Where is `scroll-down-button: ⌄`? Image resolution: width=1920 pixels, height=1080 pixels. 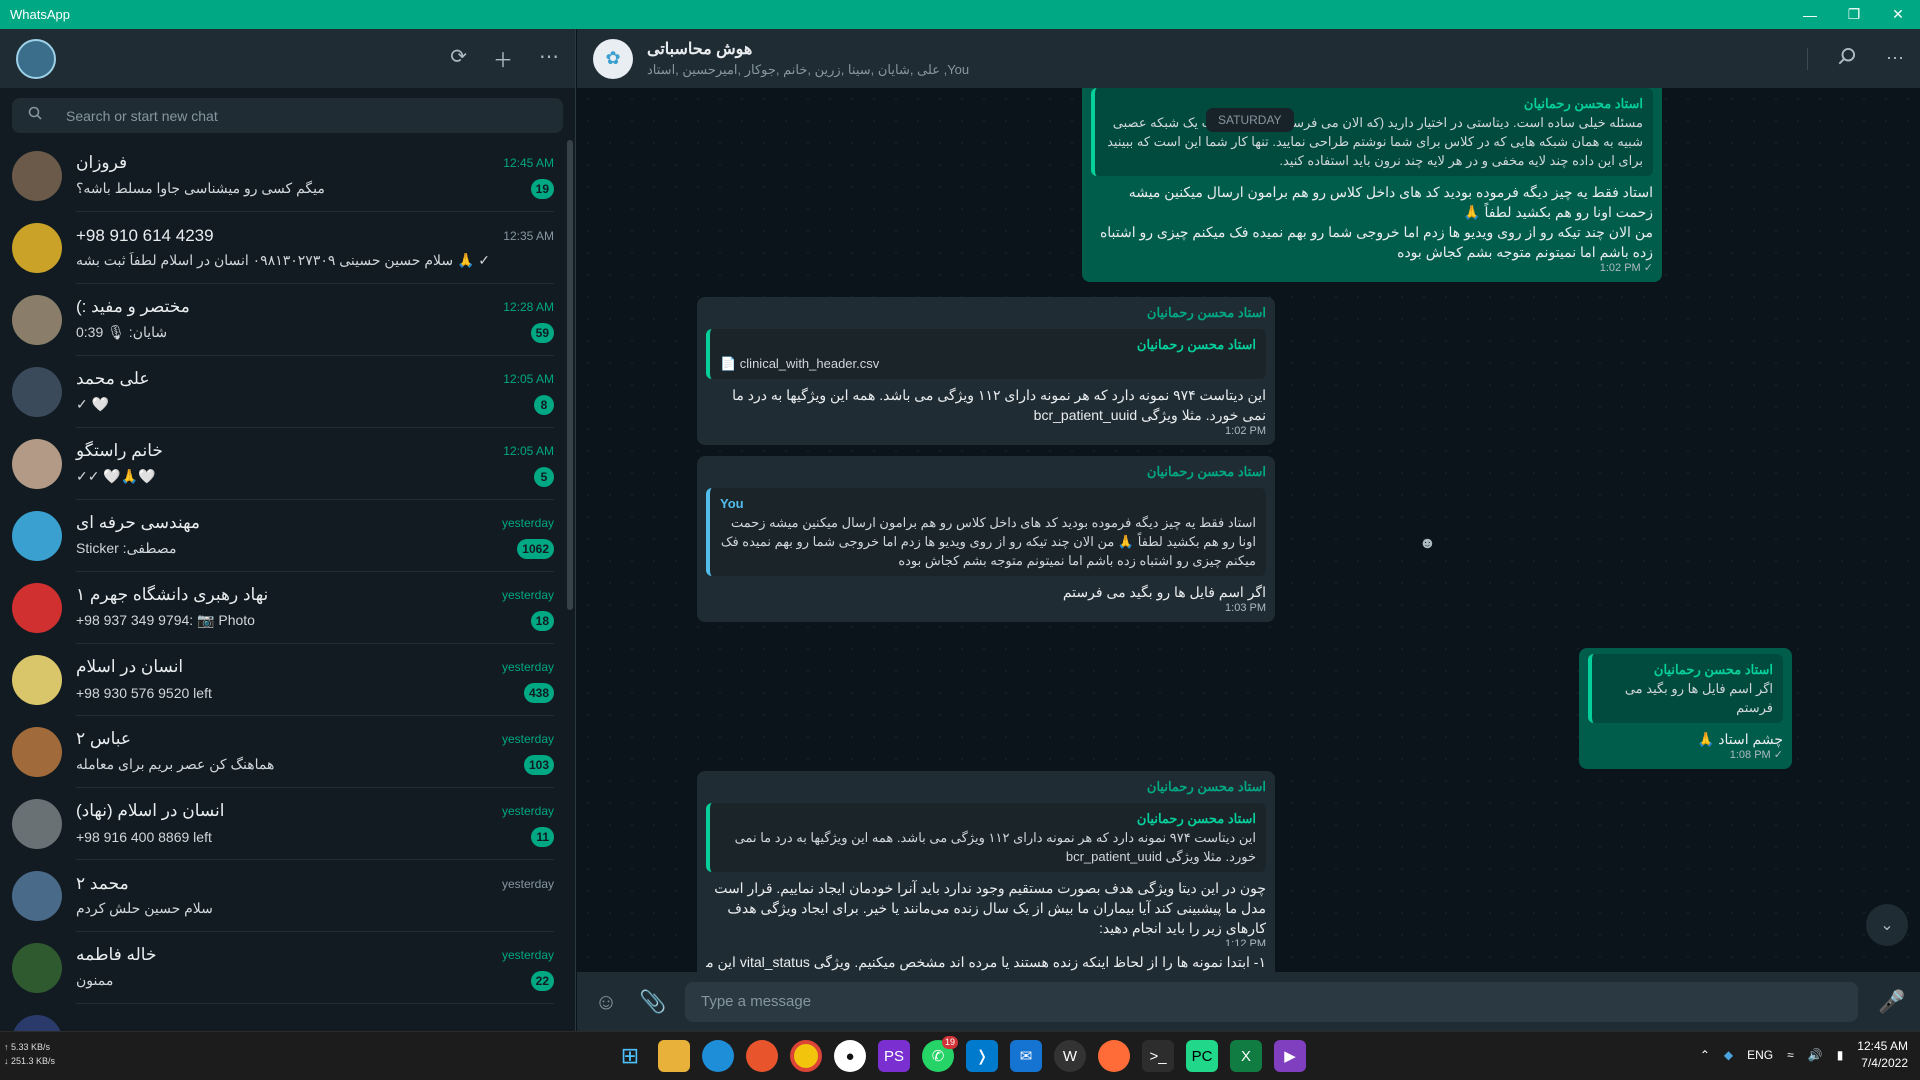
scroll-down-button: ⌄ is located at coordinates (1887, 925).